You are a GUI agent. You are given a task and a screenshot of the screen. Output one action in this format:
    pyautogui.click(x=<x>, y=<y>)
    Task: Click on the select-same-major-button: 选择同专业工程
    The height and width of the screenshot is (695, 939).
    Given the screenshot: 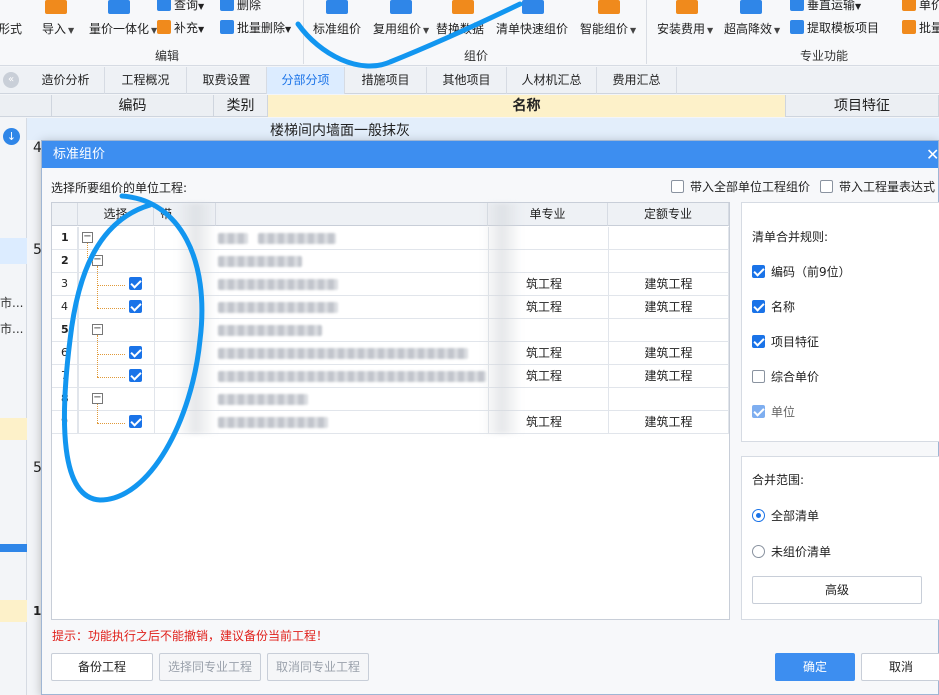 What is the action you would take?
    pyautogui.click(x=210, y=667)
    